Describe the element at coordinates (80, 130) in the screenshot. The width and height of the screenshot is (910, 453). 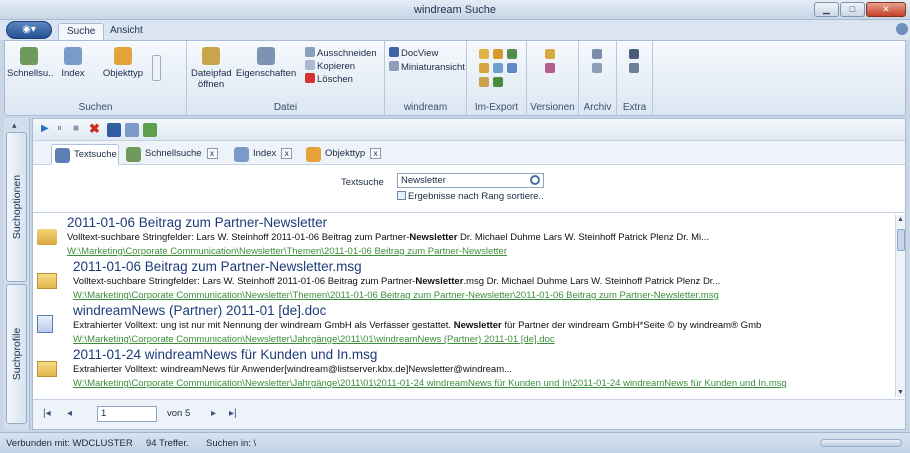
I see `stop-icon: ■` at that location.